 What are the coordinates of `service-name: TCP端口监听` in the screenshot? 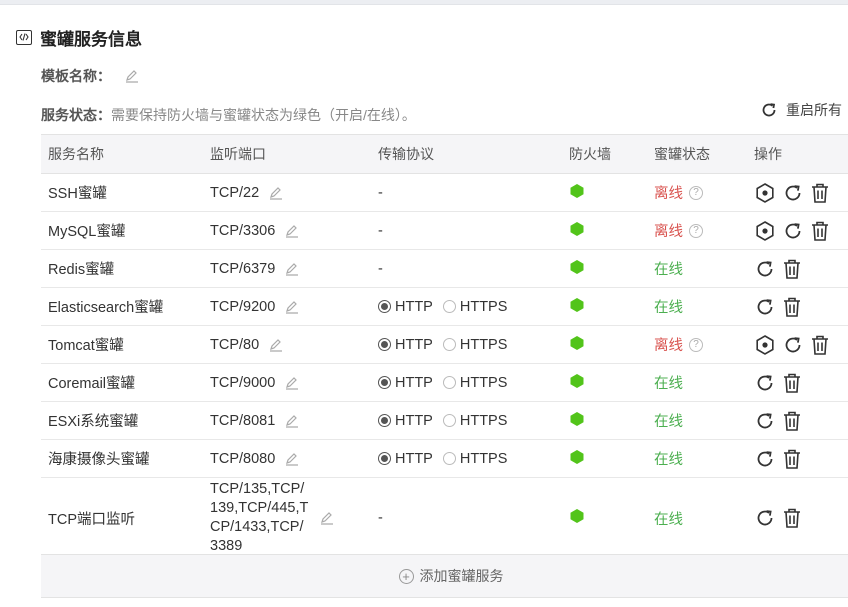 It's located at (91, 519).